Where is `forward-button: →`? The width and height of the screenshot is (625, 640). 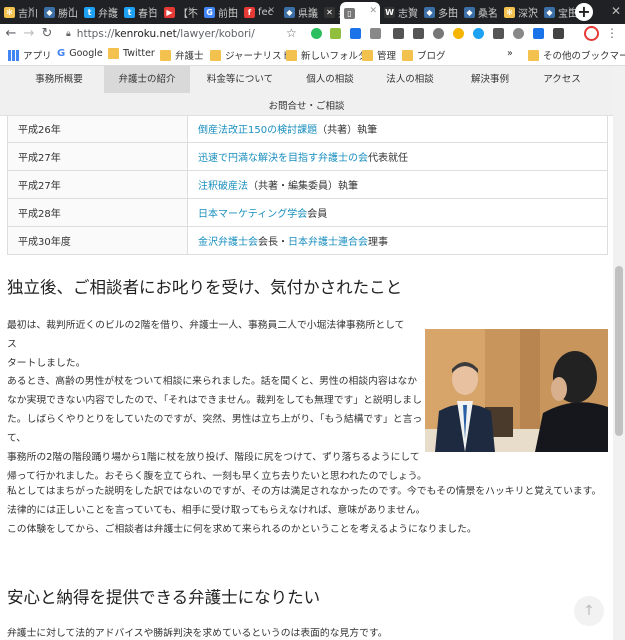 forward-button: → is located at coordinates (29, 33).